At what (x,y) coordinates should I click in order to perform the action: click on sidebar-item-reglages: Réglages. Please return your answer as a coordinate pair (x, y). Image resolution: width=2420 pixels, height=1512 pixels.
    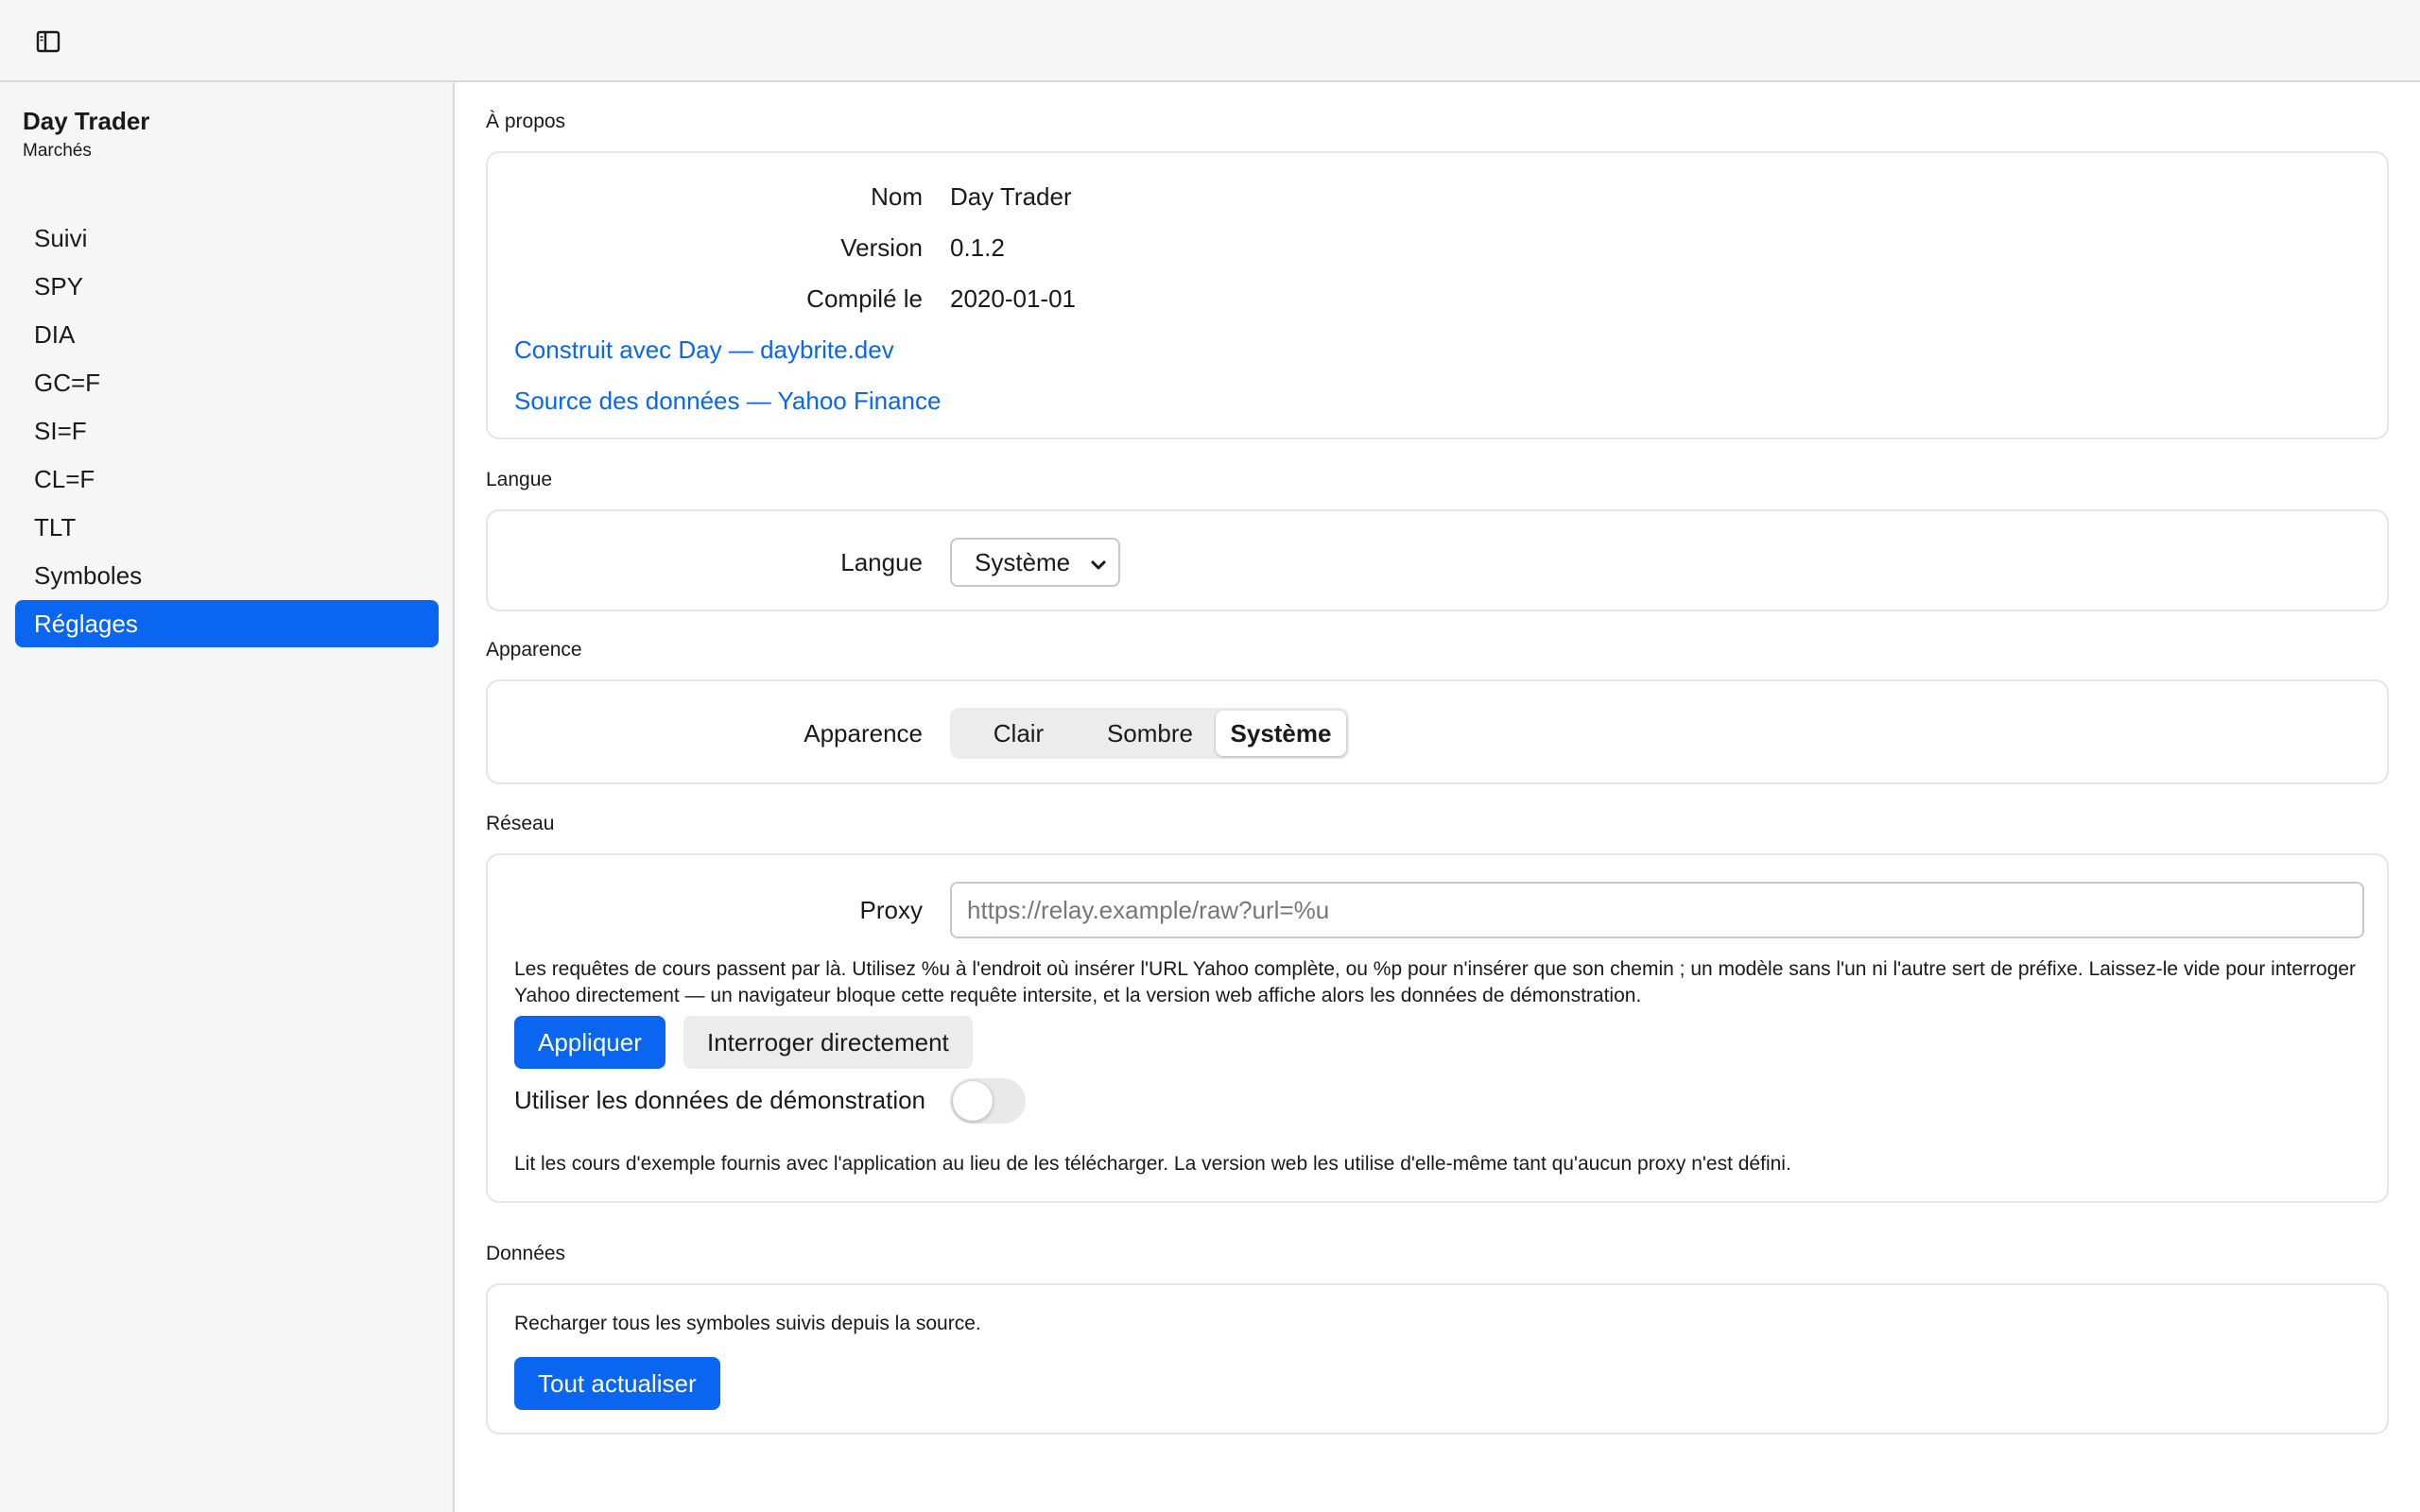
    Looking at the image, I should click on (227, 623).